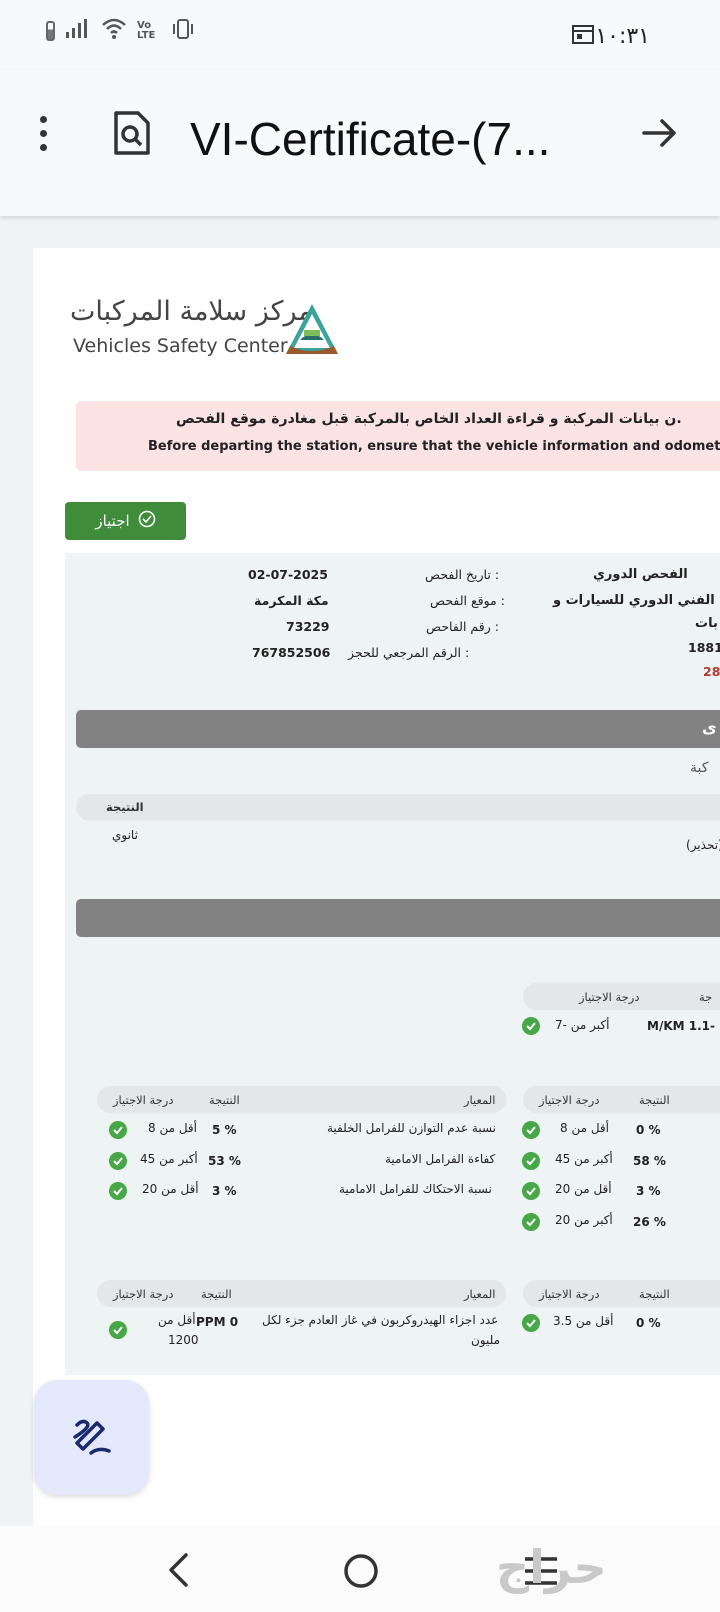 This screenshot has width=720, height=1612. What do you see at coordinates (648, 1130) in the screenshot?
I see `brake-result: 0 %` at bounding box center [648, 1130].